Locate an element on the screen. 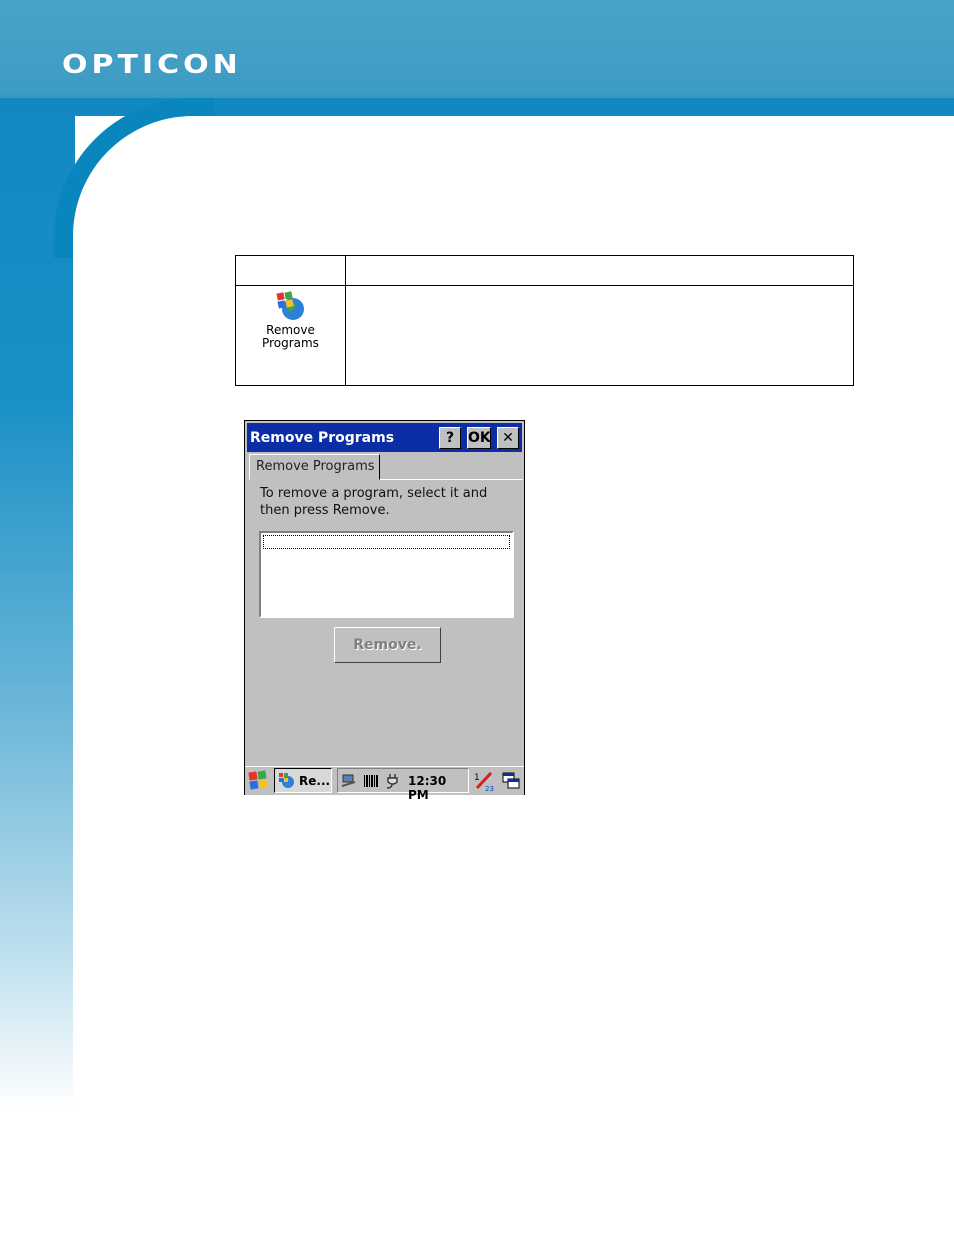 This screenshot has height=1256, width=954. barcode-icon is located at coordinates (371, 781).